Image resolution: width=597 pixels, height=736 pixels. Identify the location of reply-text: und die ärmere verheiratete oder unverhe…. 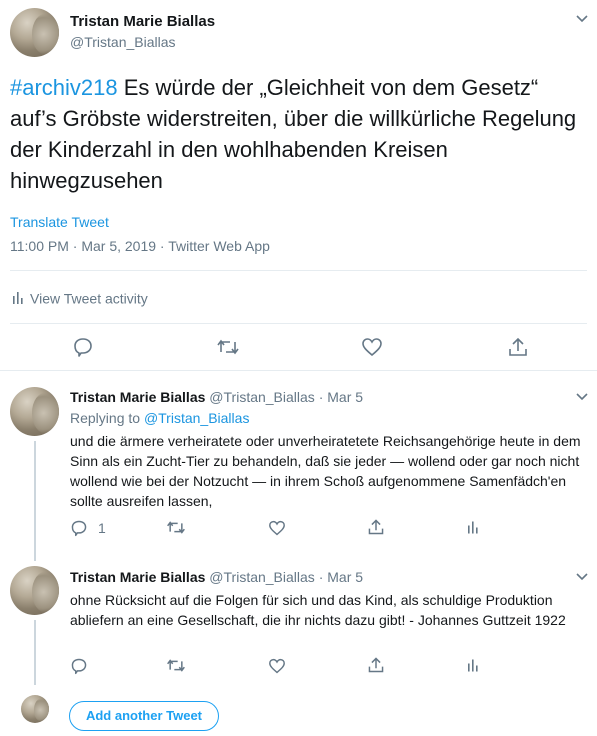
(325, 471).